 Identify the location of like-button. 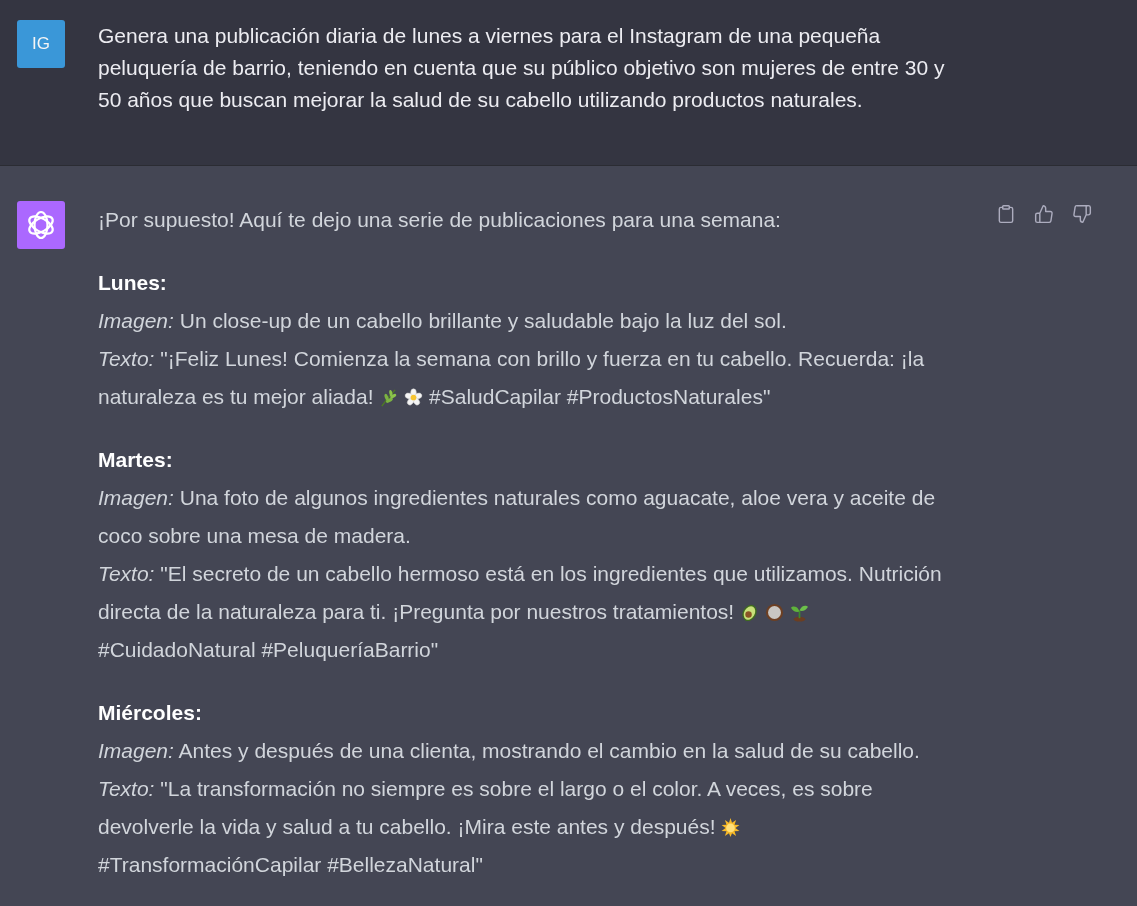
(1044, 214).